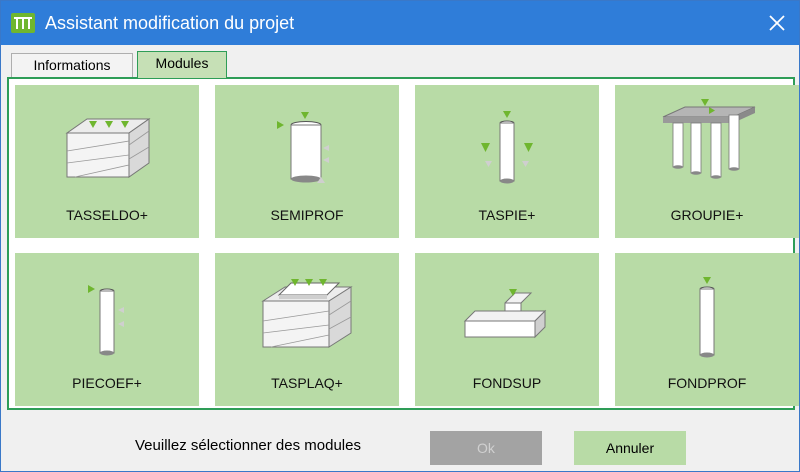  I want to click on tab-modules: Modules, so click(182, 64).